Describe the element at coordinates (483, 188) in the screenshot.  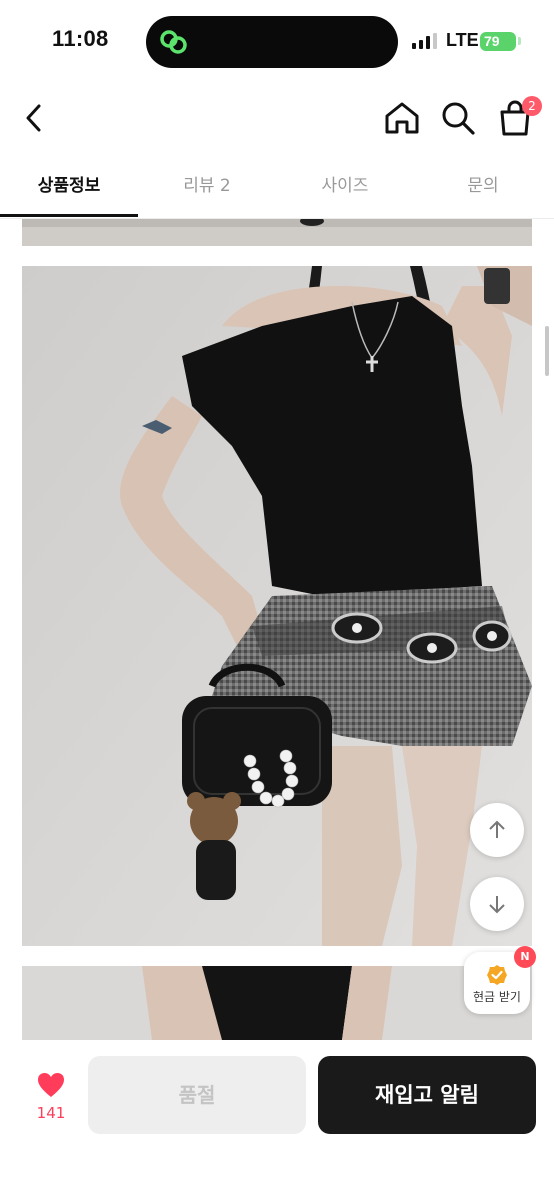
I see `tab-inquiry: 문의` at that location.